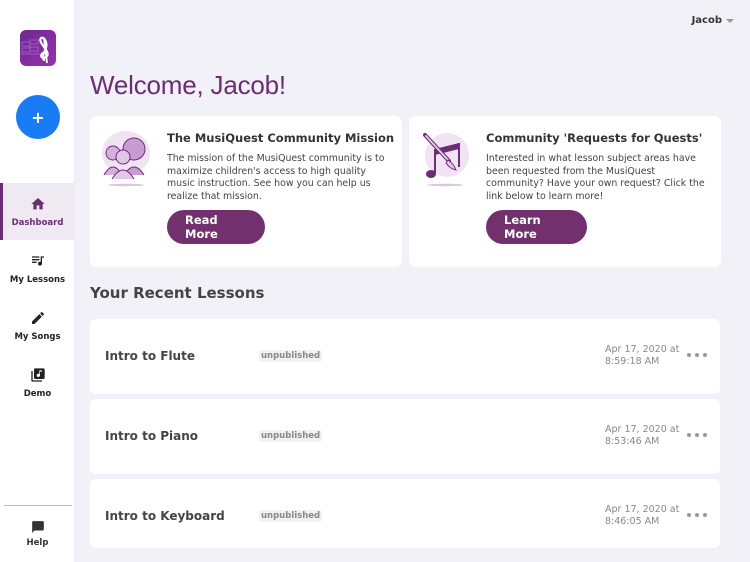 The height and width of the screenshot is (562, 750). I want to click on lesson-name: Intro to Keyboard, so click(165, 516).